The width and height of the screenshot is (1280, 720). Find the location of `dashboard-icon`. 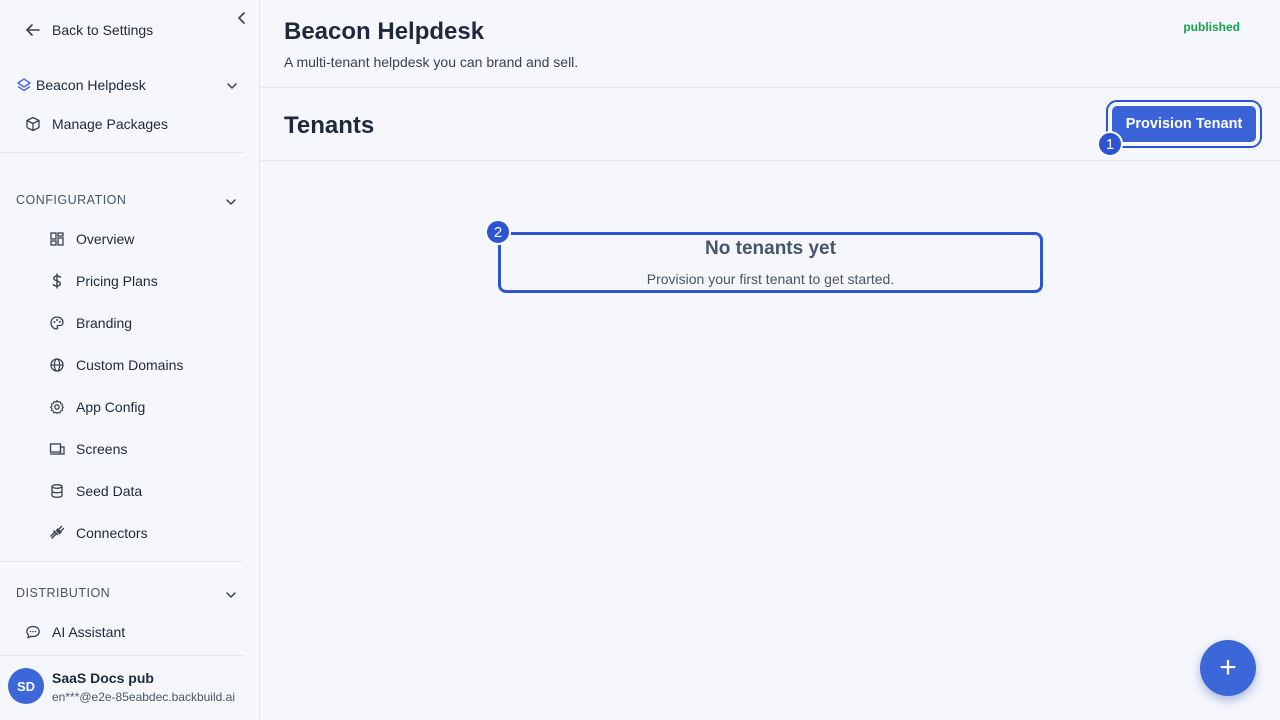

dashboard-icon is located at coordinates (57, 239).